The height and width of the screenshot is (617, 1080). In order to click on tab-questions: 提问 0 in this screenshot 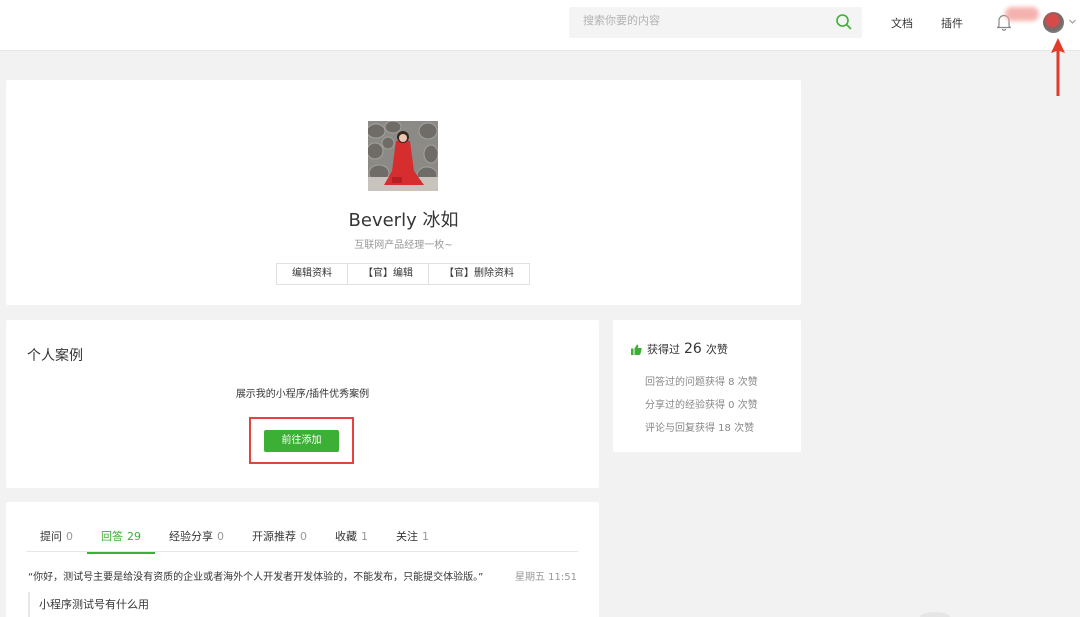, I will do `click(56, 538)`.